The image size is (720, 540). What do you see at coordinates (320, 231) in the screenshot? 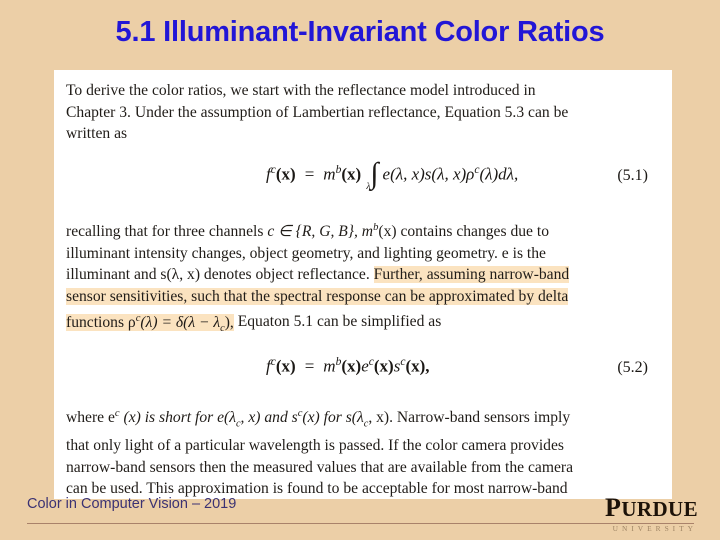
I see `p2-l1-math: c ∈ {R, G, B}, m` at bounding box center [320, 231].